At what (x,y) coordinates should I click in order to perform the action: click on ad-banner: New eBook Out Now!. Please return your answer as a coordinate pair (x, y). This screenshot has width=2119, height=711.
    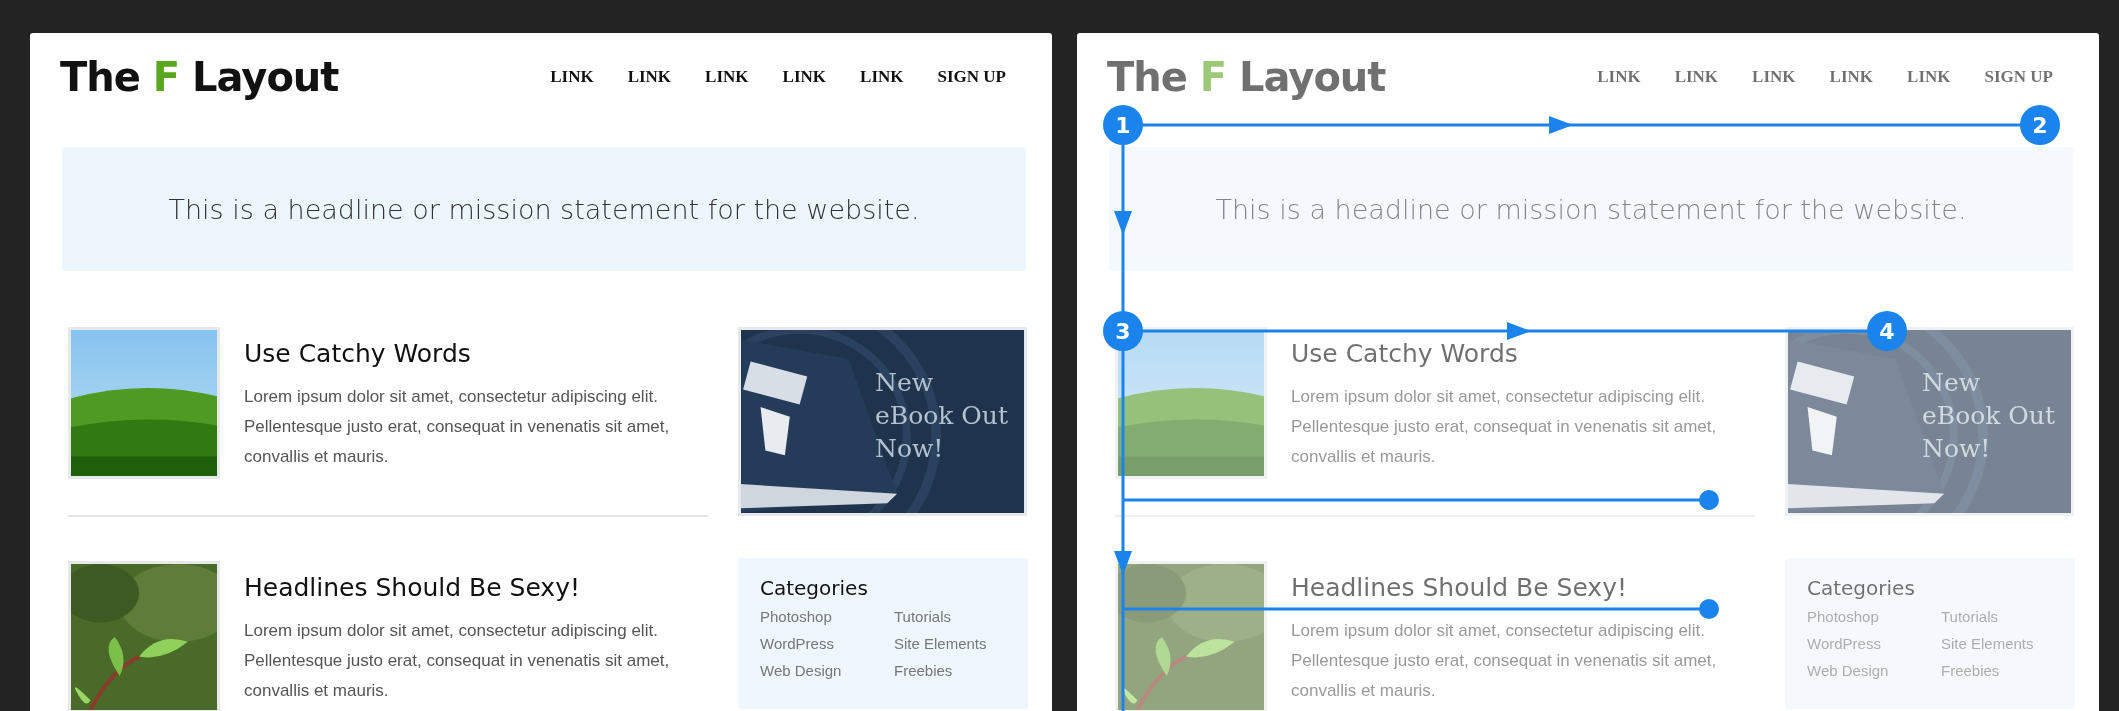
    Looking at the image, I should click on (882, 421).